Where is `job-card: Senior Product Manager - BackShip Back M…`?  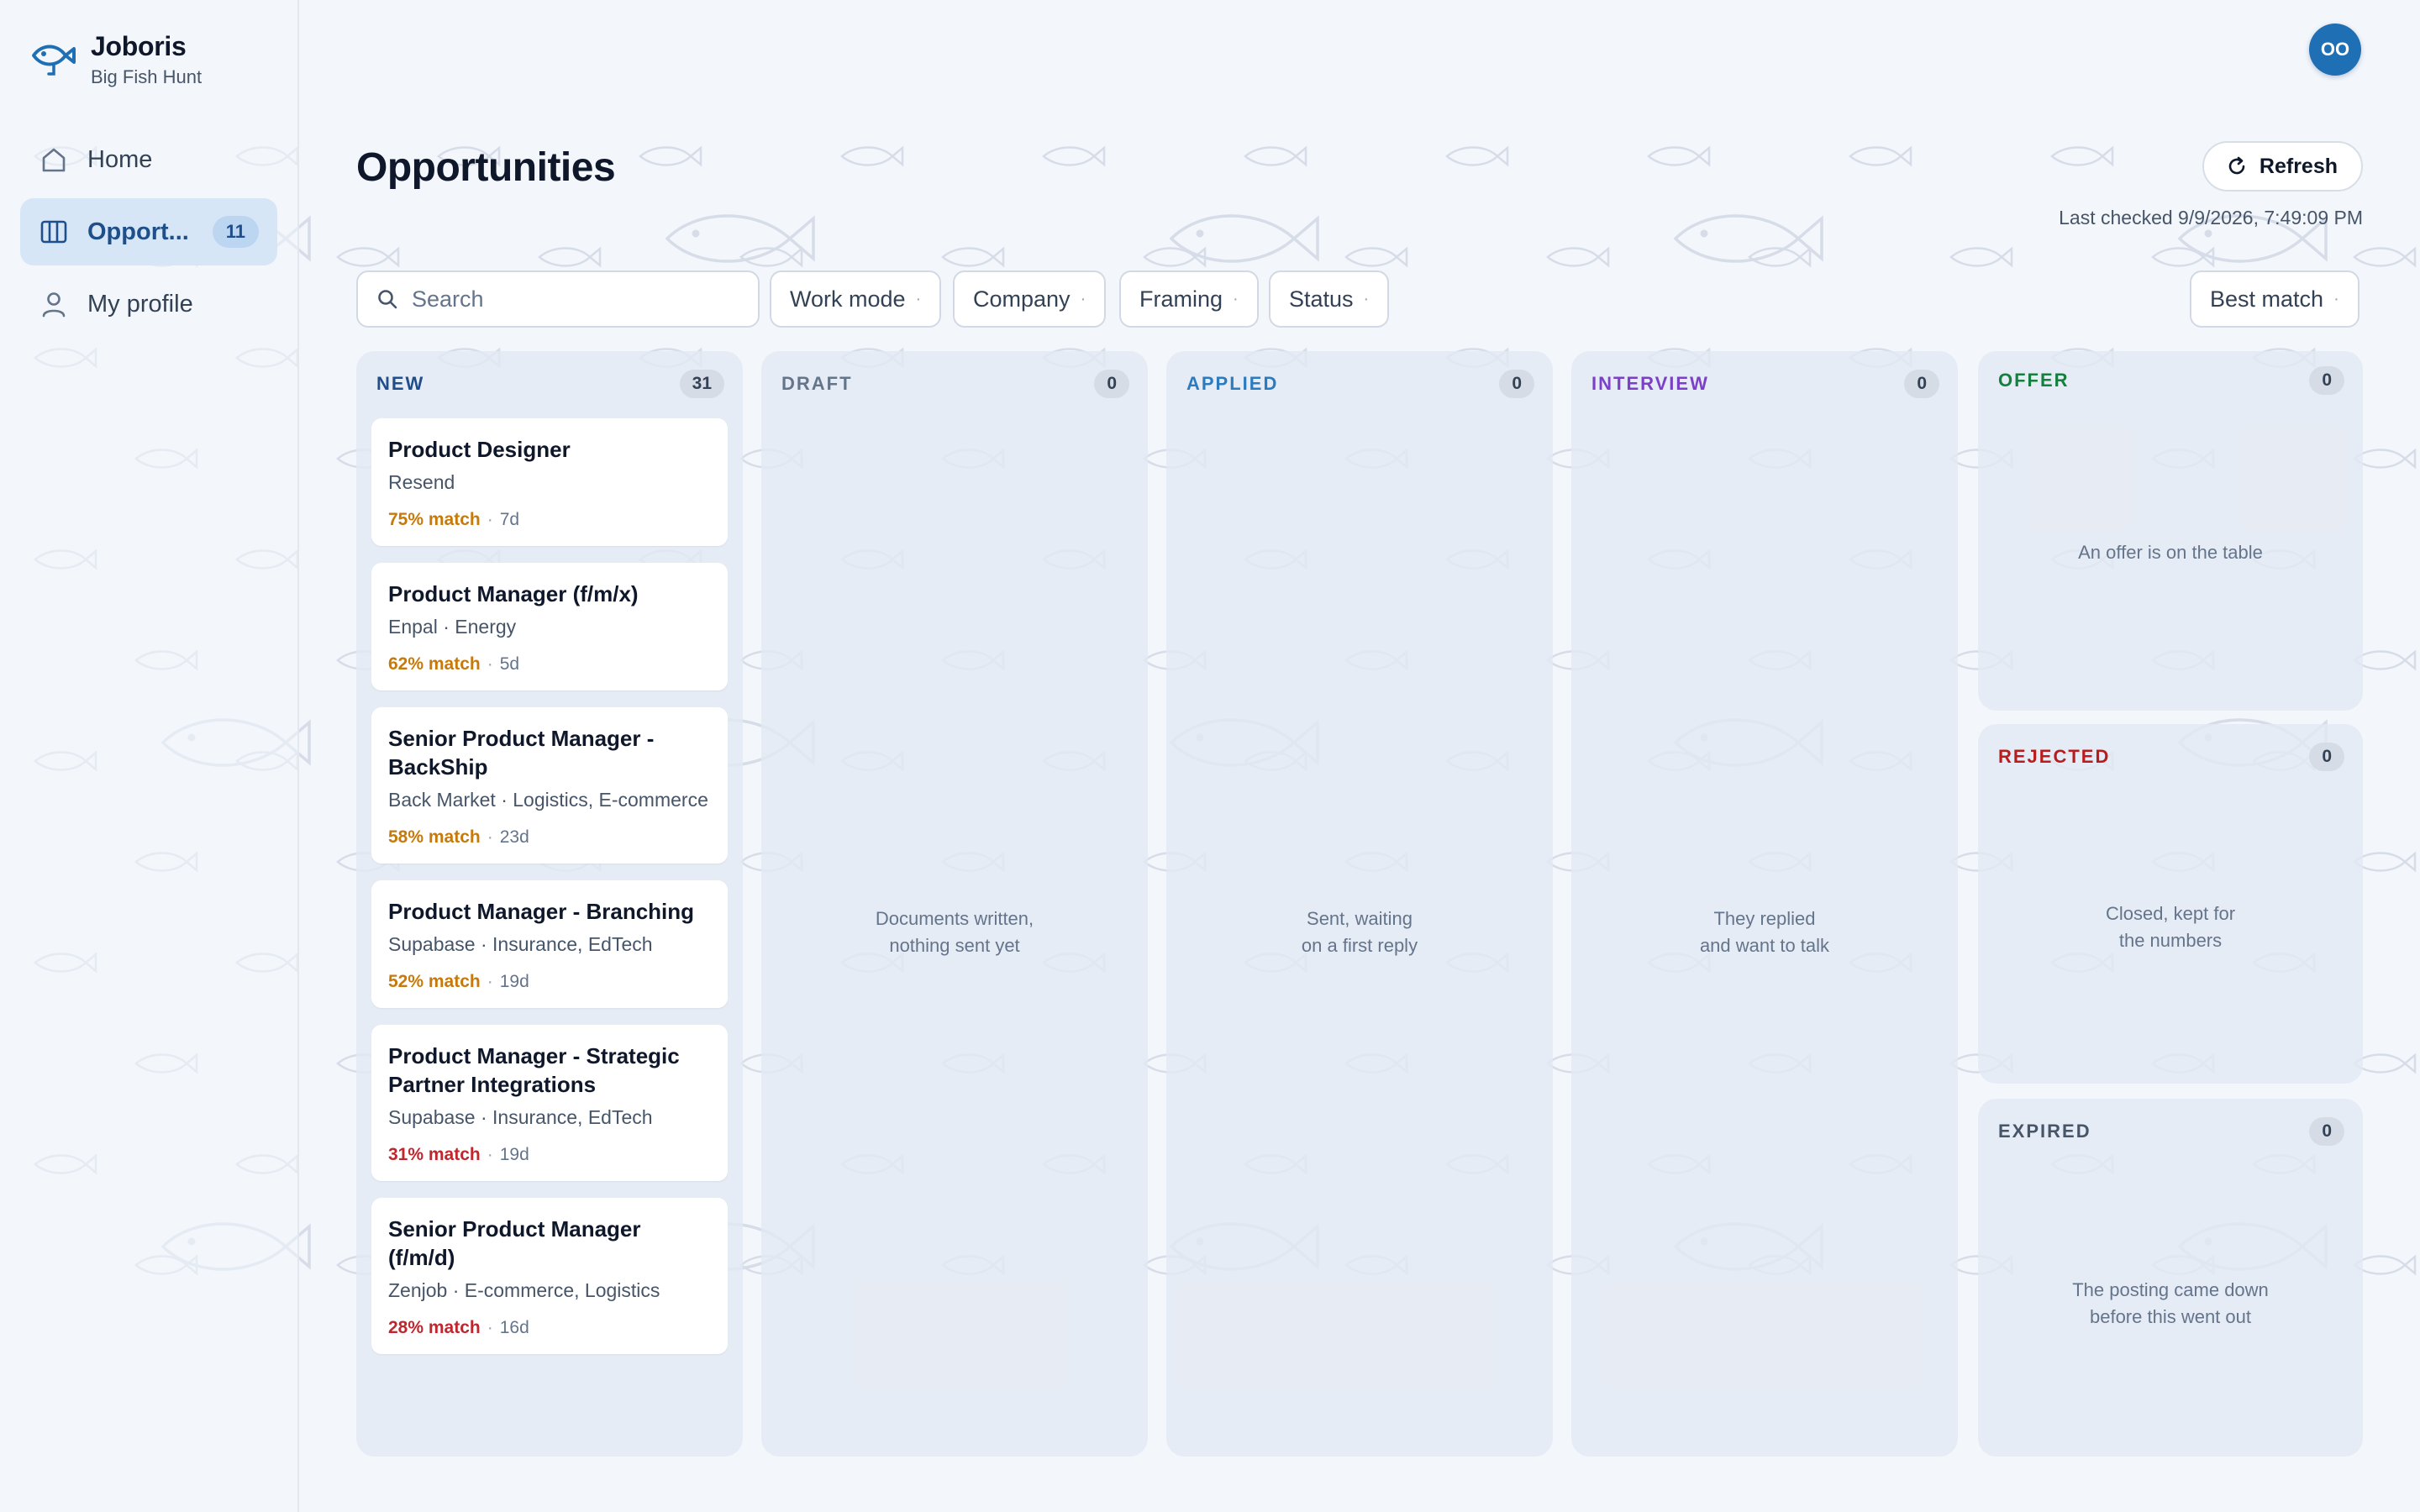 job-card: Senior Product Manager - BackShip Back M… is located at coordinates (549, 785).